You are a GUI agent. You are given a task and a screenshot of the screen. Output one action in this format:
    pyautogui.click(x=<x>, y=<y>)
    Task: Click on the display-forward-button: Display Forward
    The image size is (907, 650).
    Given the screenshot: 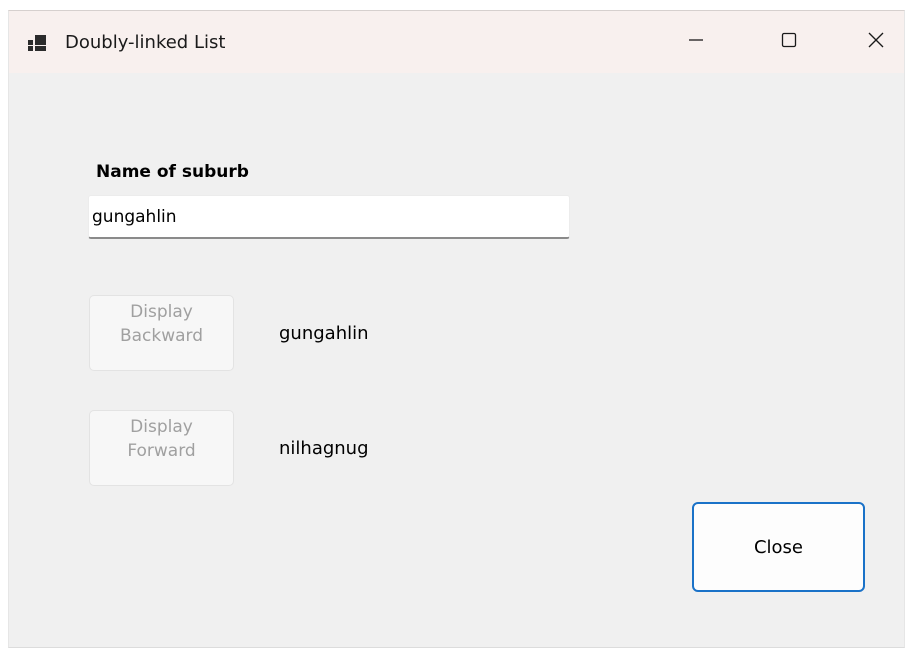 What is the action you would take?
    pyautogui.click(x=161, y=448)
    